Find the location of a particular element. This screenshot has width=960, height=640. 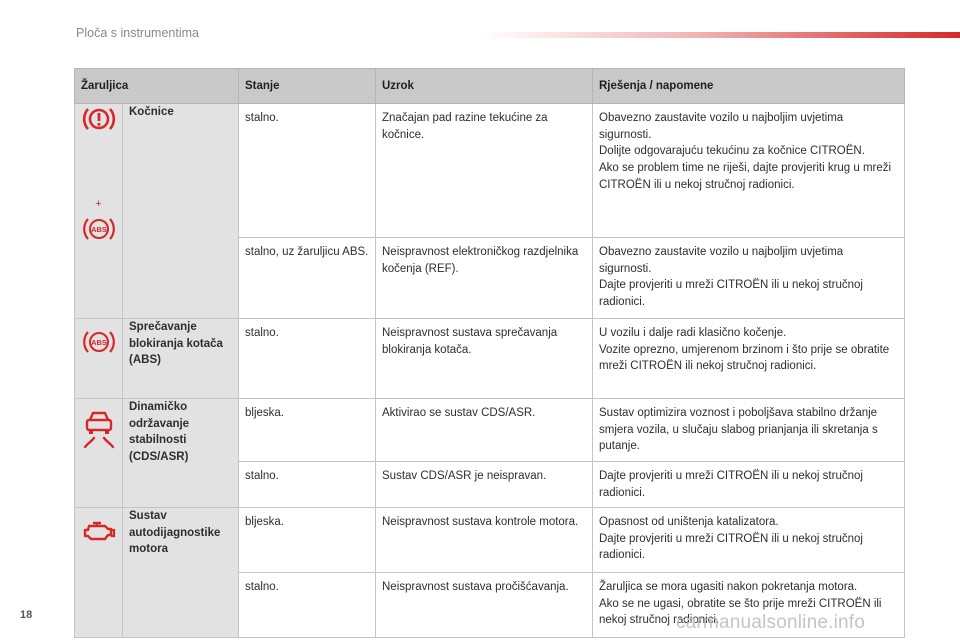

lamp-name-brakes: Kočnice is located at coordinates (180, 211).